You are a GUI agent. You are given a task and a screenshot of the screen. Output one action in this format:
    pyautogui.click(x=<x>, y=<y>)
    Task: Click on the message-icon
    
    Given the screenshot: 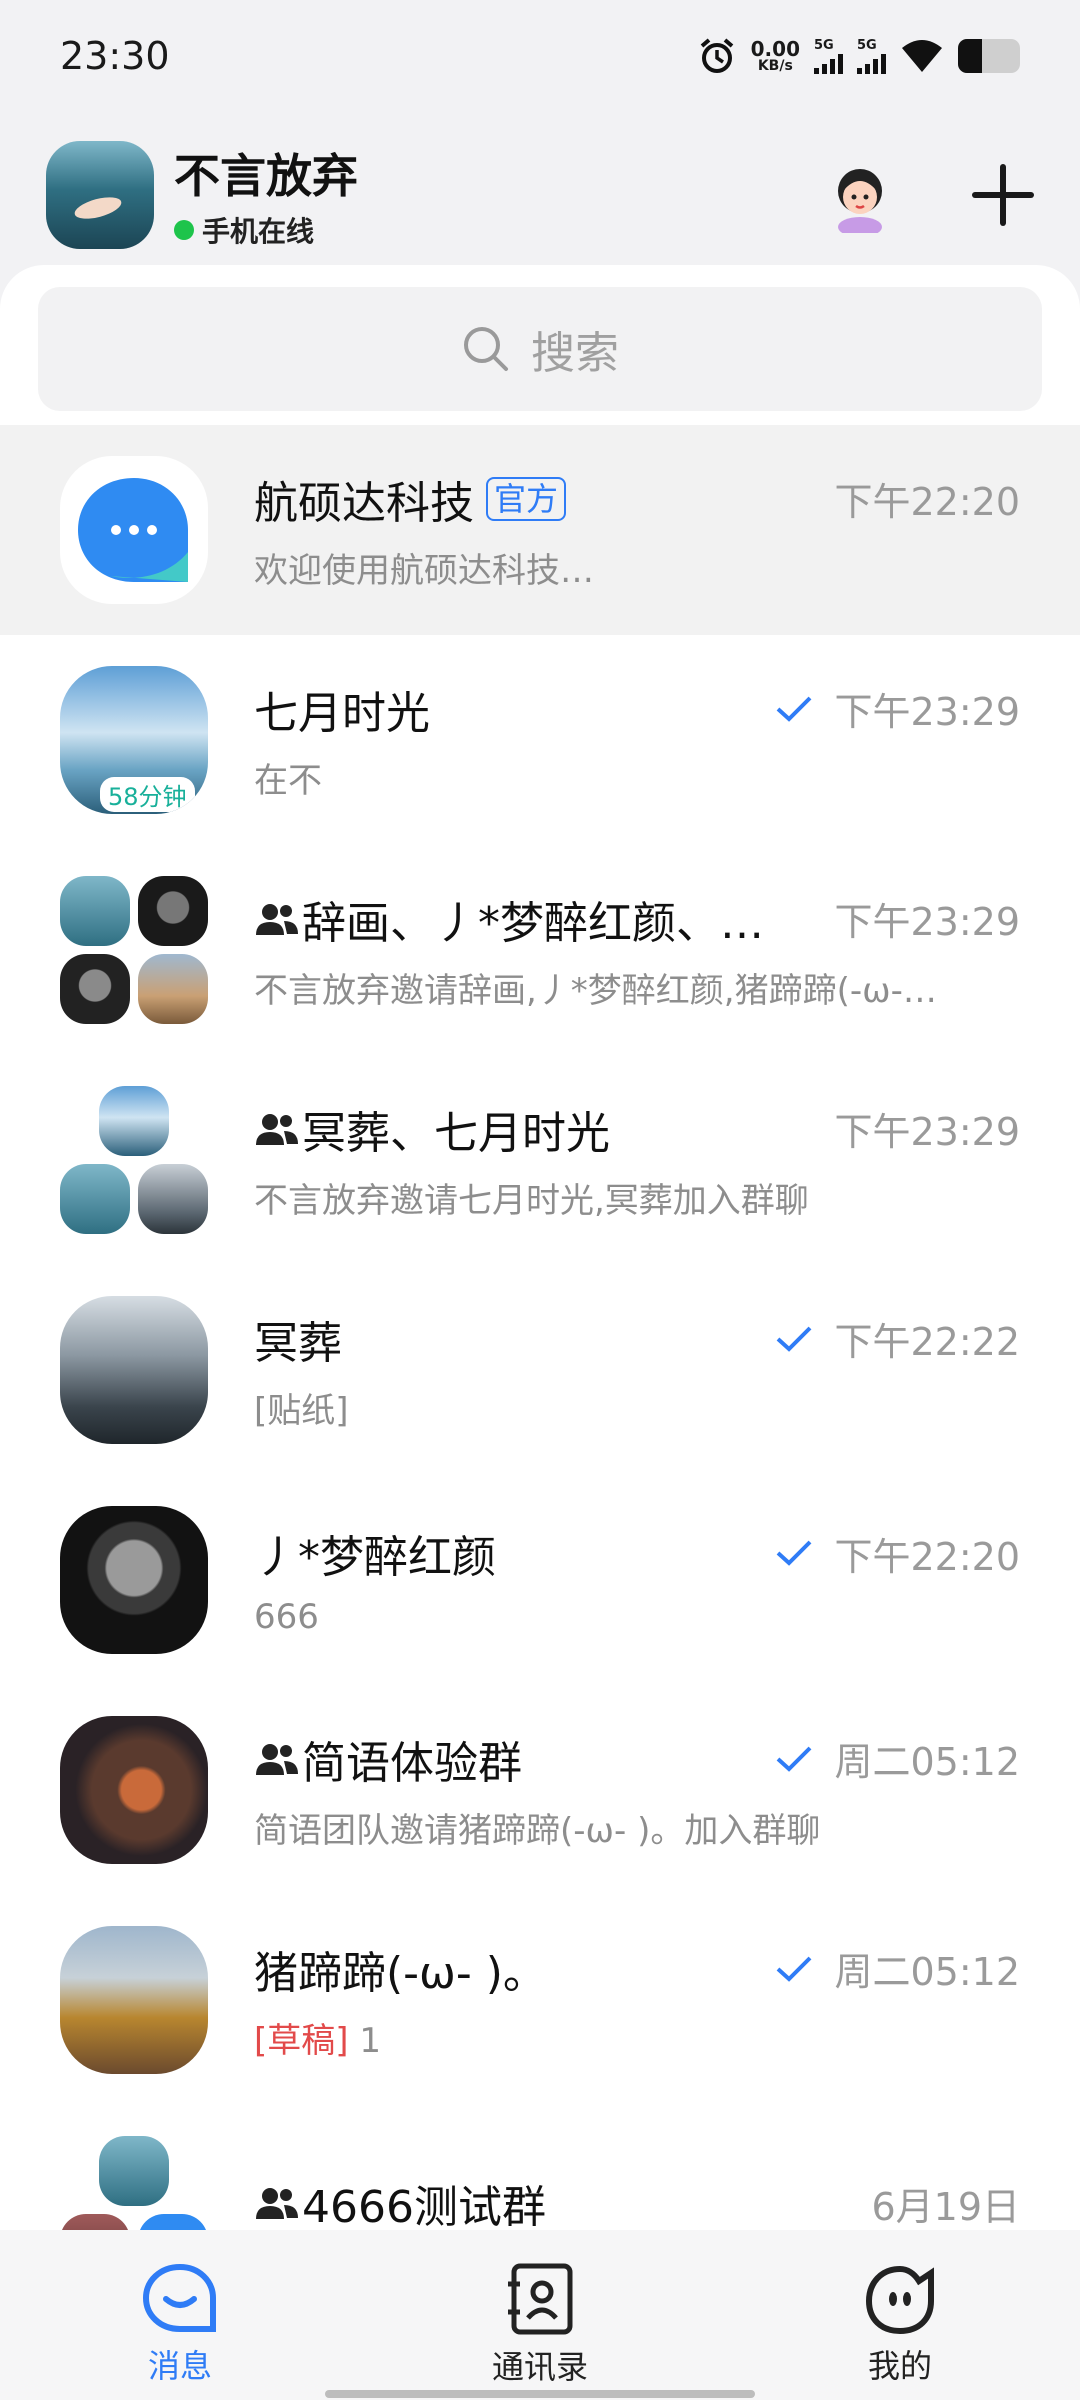 What is the action you would take?
    pyautogui.click(x=179, y=2297)
    